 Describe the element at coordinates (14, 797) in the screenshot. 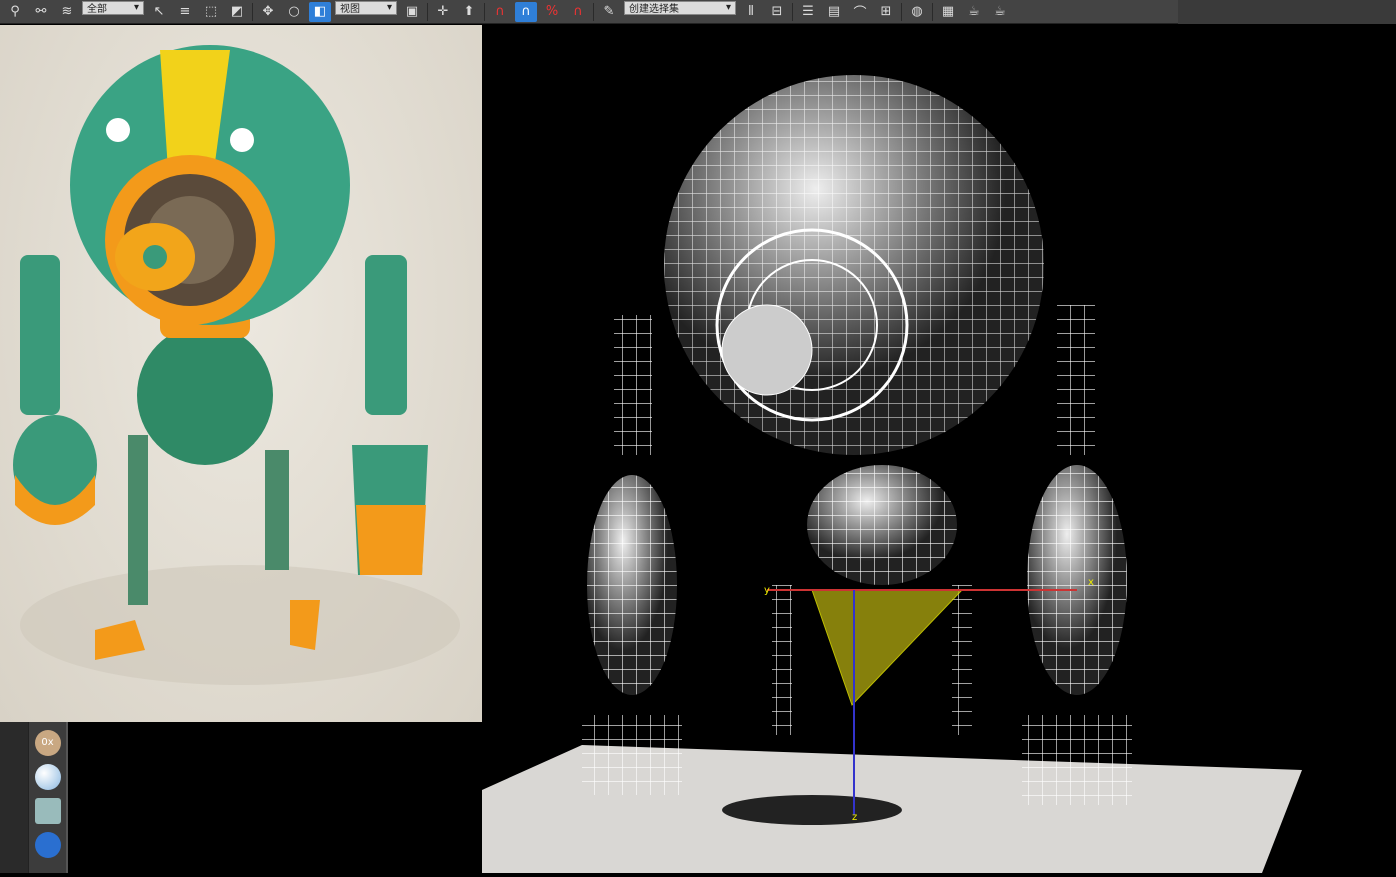

I see `left-panel` at that location.